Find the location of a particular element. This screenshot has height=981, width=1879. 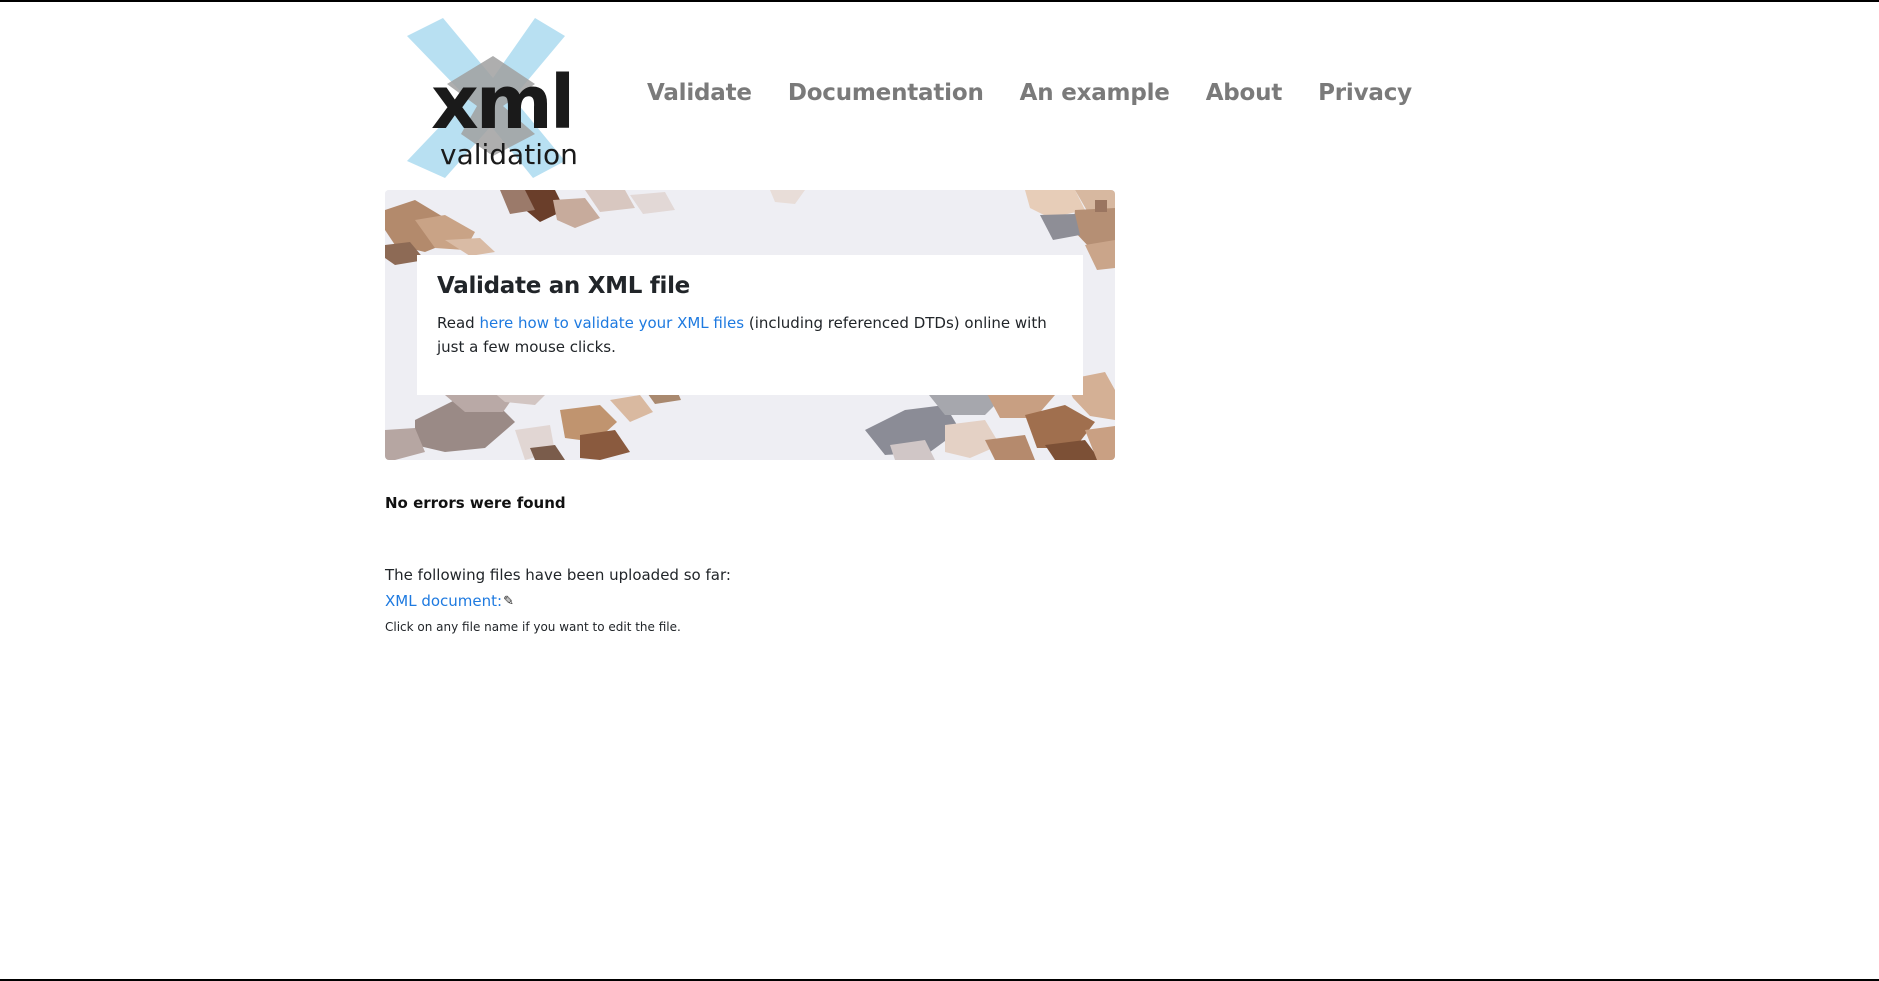

nav-documentation: Documentation is located at coordinates (886, 93).